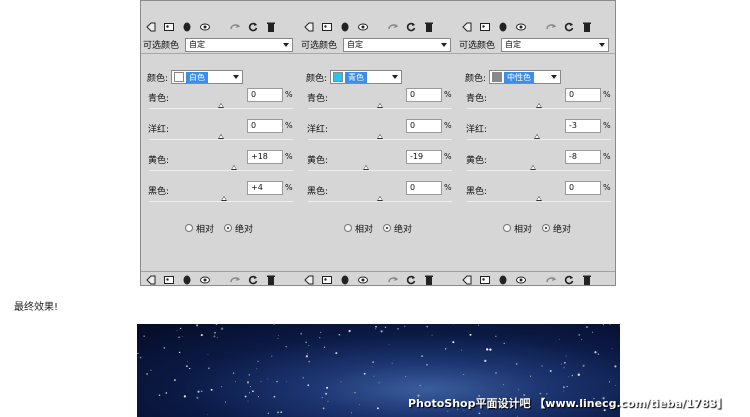  What do you see at coordinates (265, 188) in the screenshot?
I see `slider-value-input: +4` at bounding box center [265, 188].